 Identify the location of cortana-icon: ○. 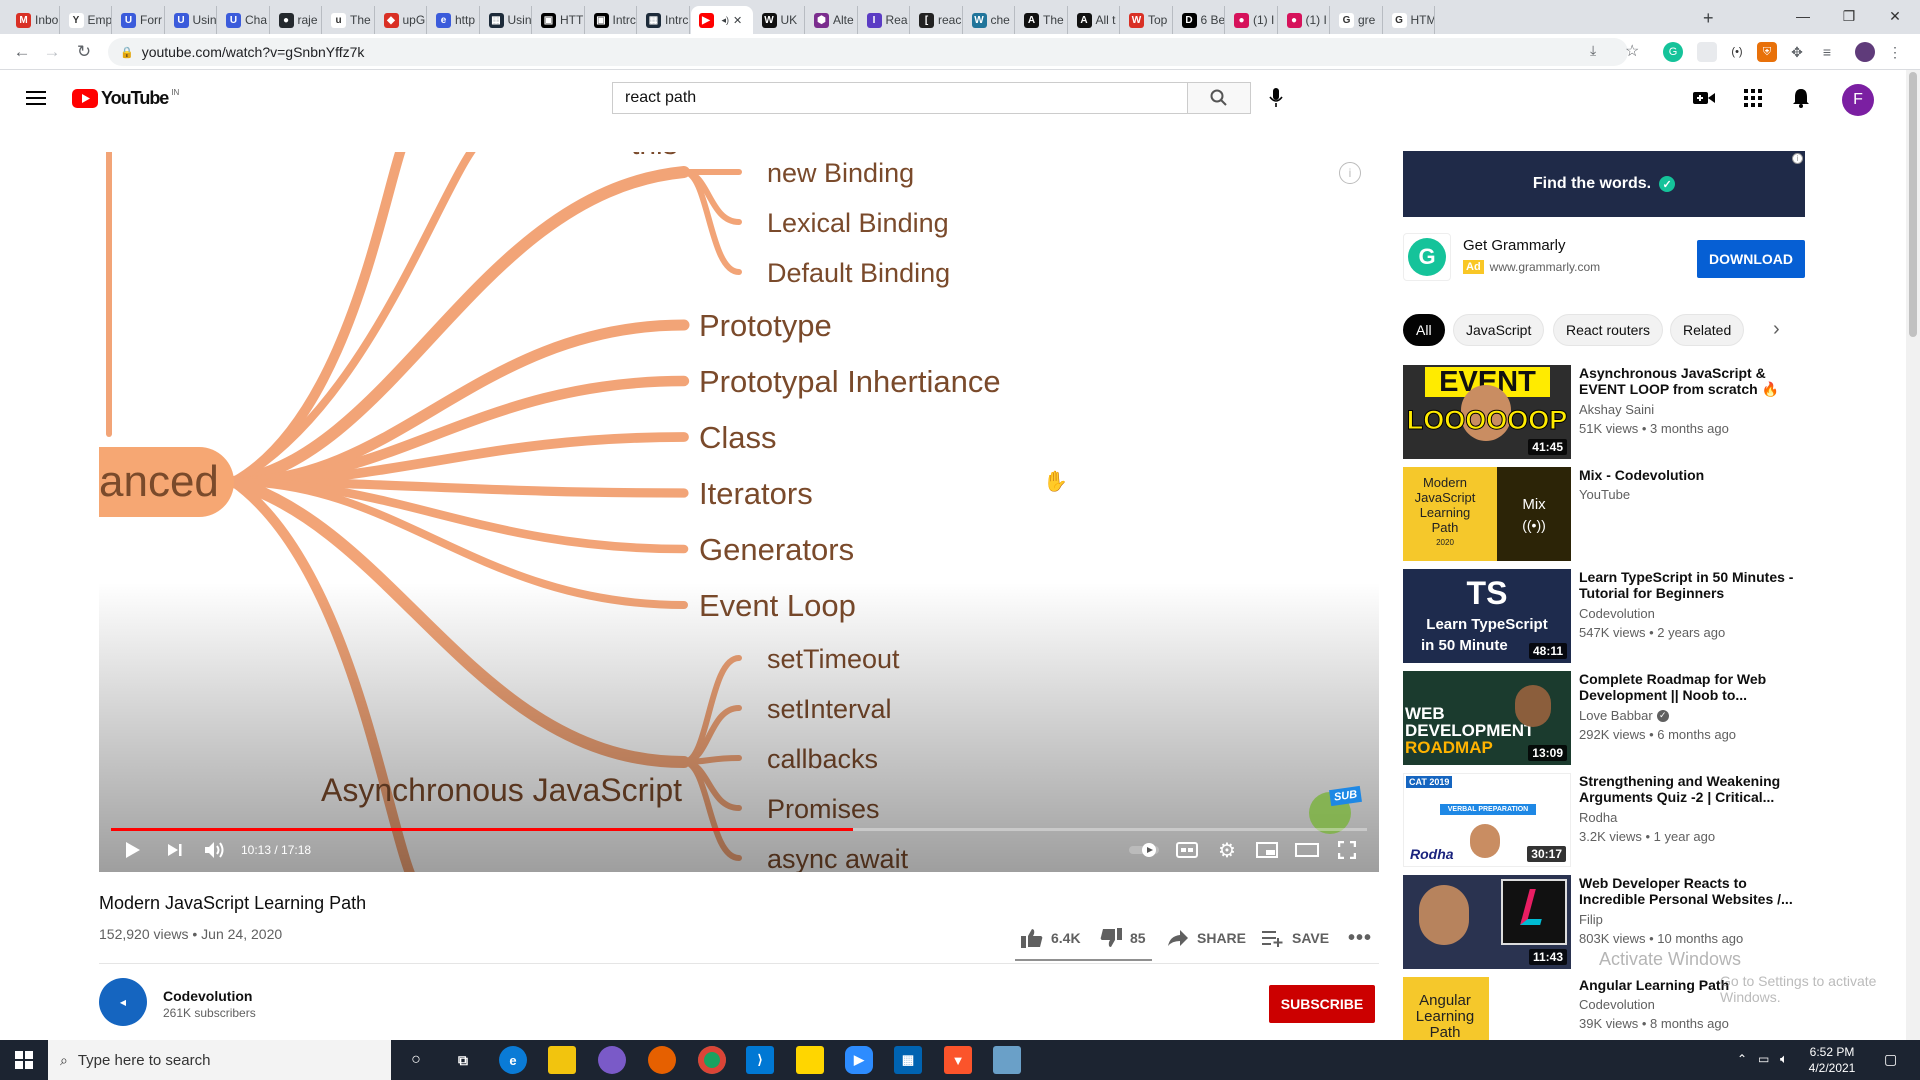
(416, 1060).